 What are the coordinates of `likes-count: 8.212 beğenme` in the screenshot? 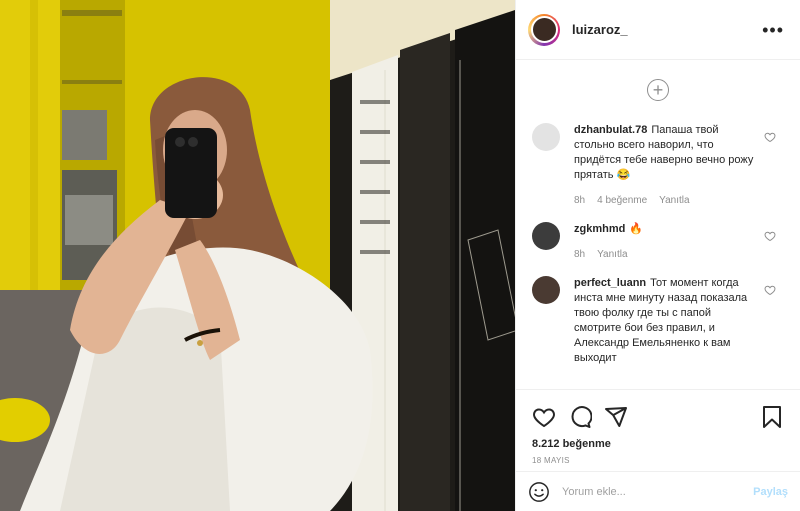 It's located at (658, 444).